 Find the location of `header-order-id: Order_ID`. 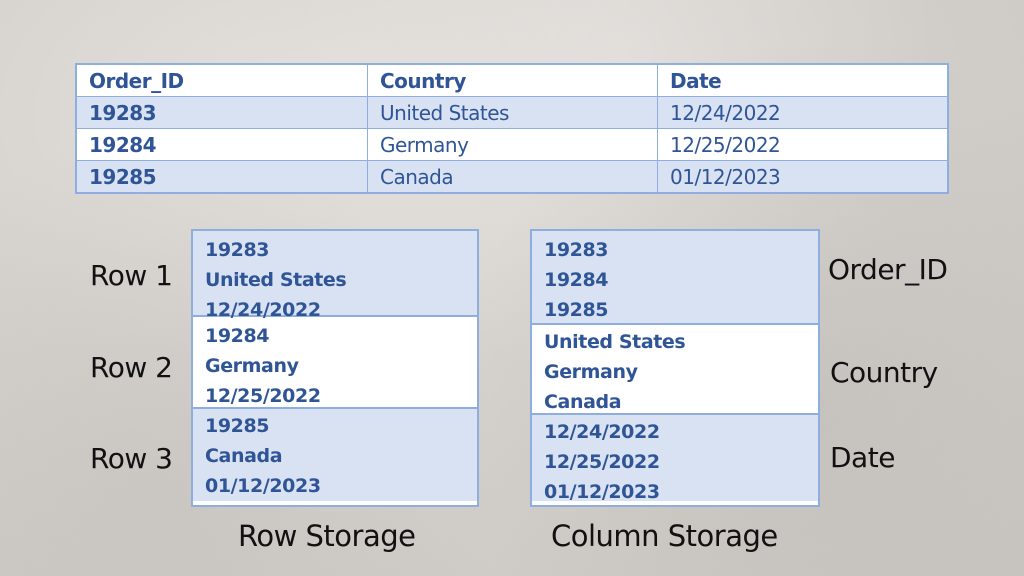

header-order-id: Order_ID is located at coordinates (221, 80).